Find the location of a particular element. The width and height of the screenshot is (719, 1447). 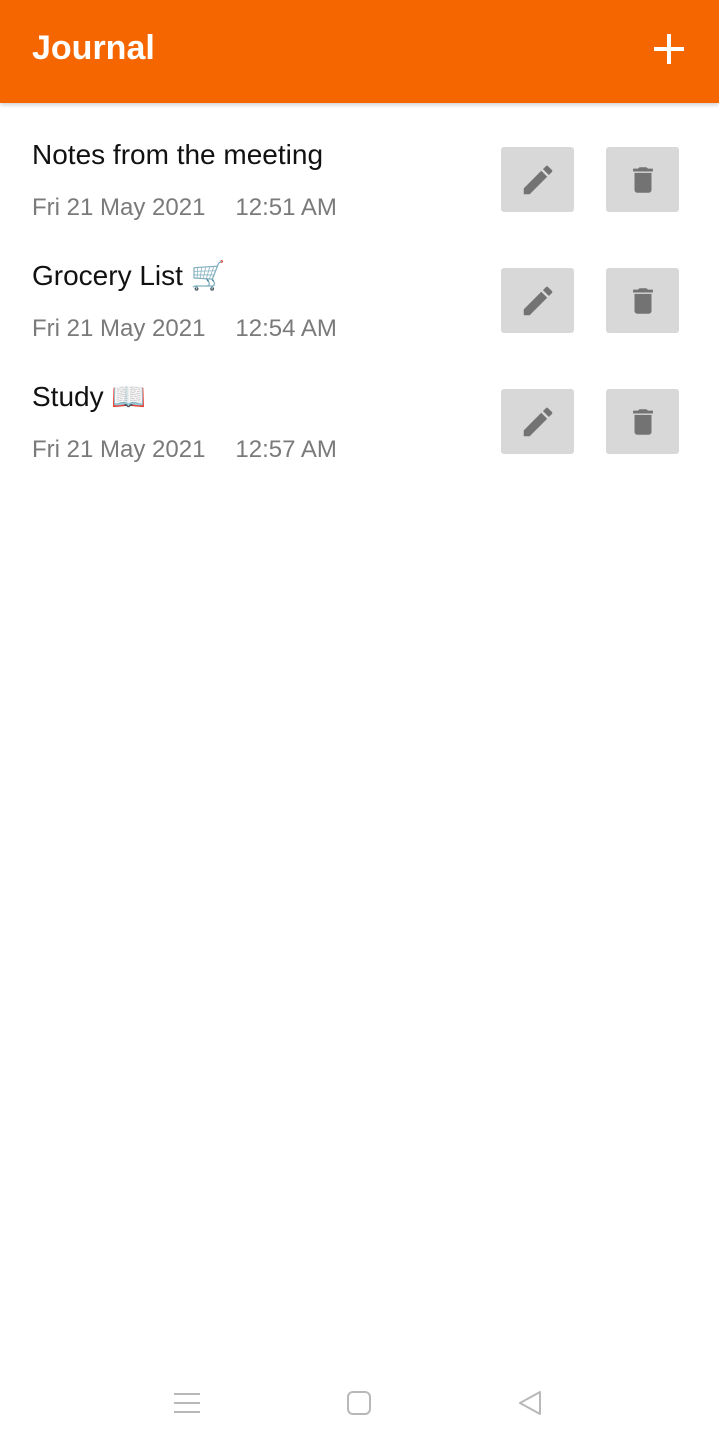

entry-title: Grocery List 🛒 is located at coordinates (129, 275).